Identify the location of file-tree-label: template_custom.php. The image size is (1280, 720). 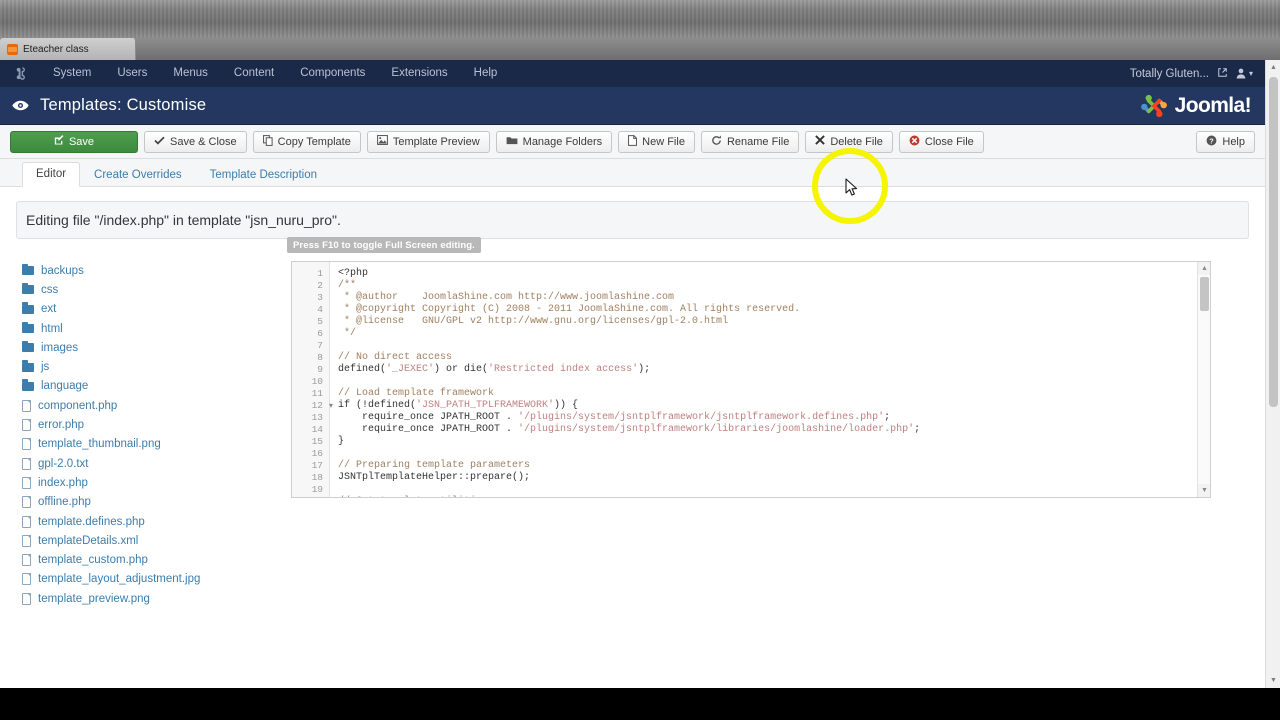
(93, 560).